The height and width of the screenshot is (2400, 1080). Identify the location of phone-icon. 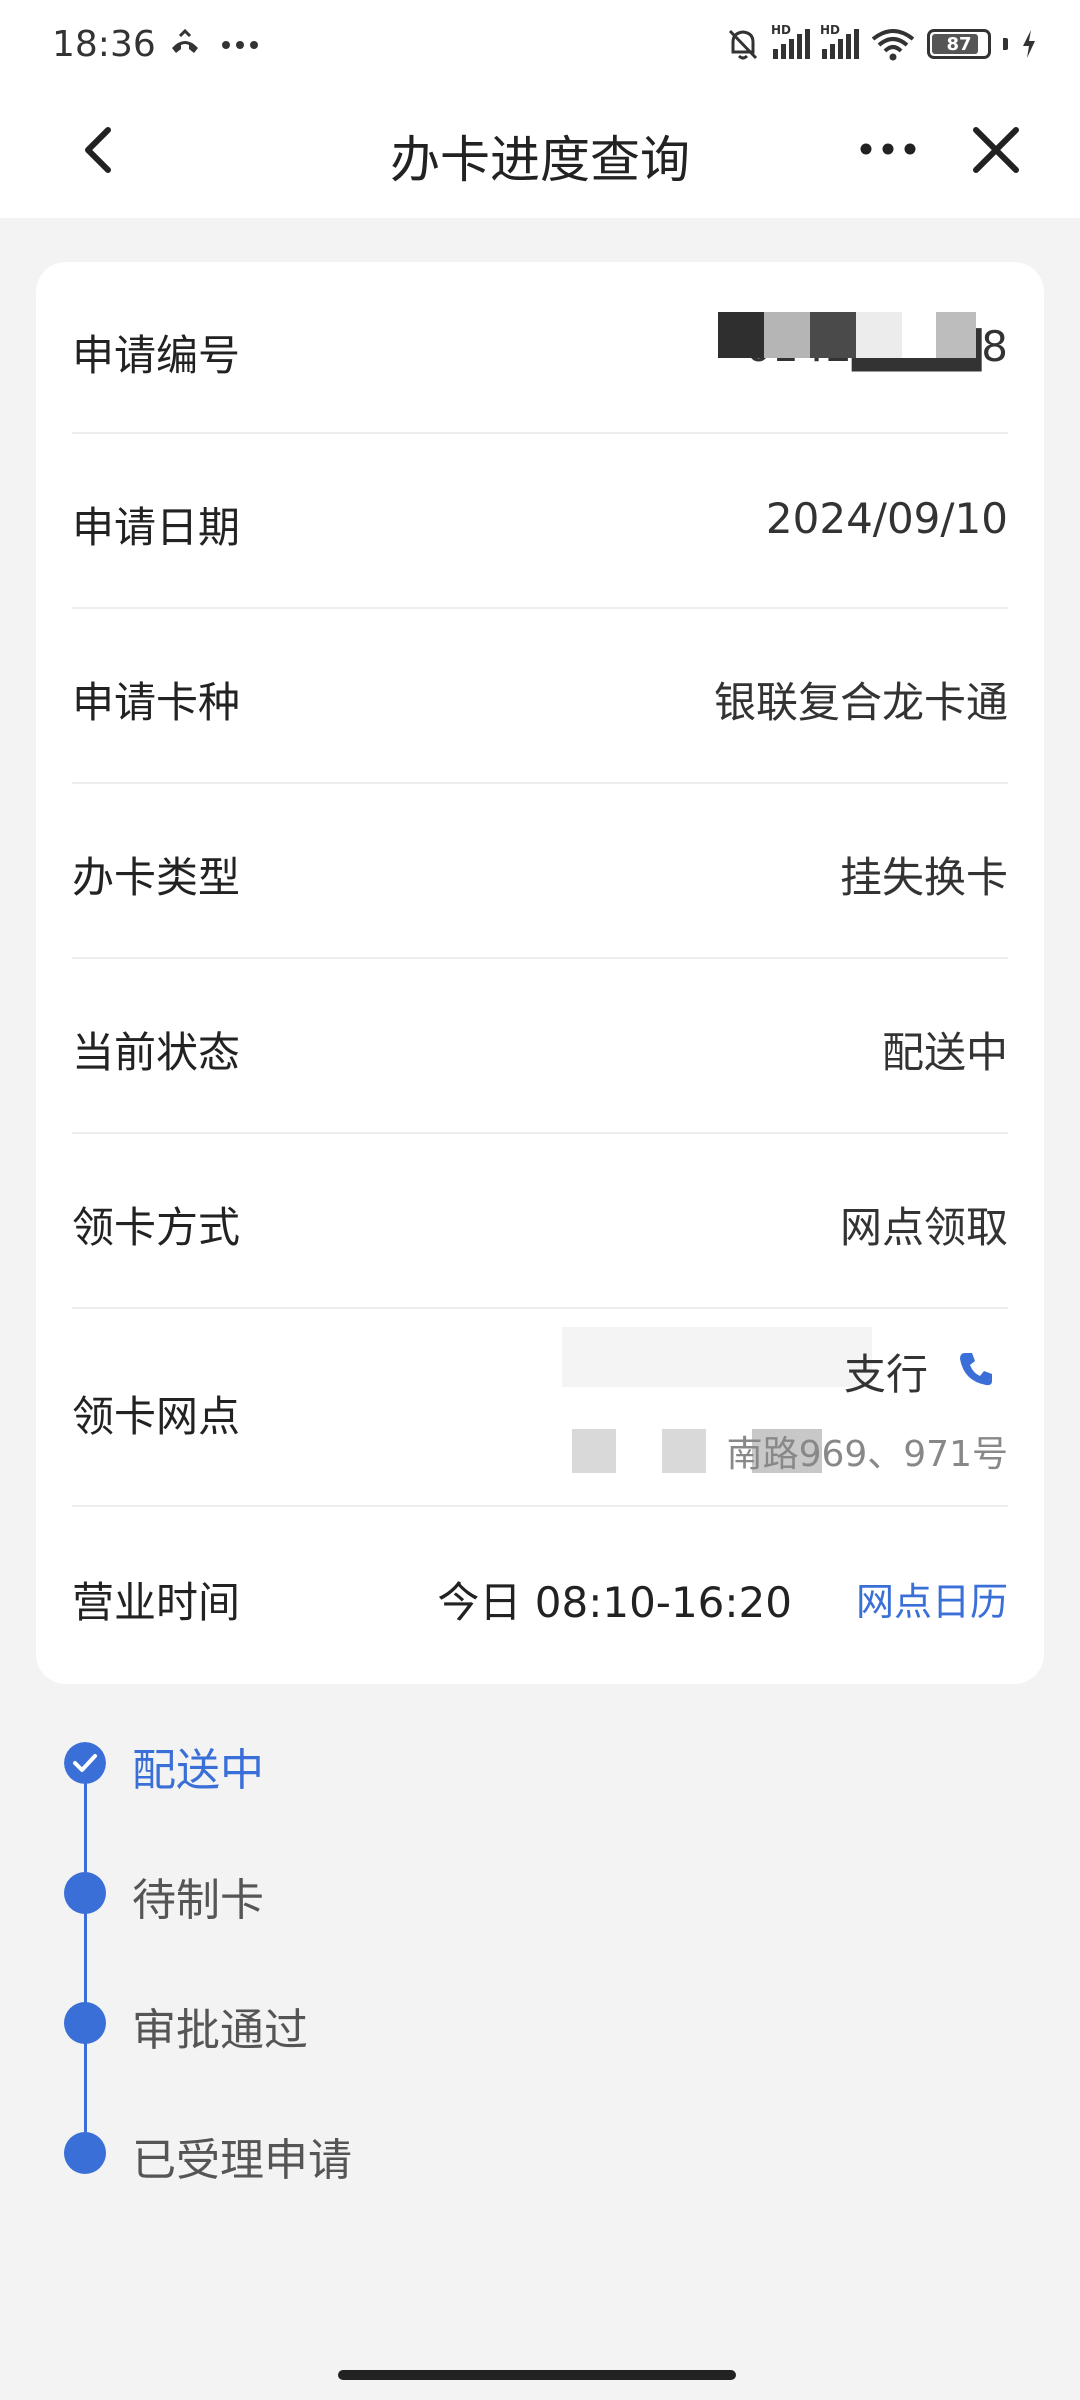
(976, 1369).